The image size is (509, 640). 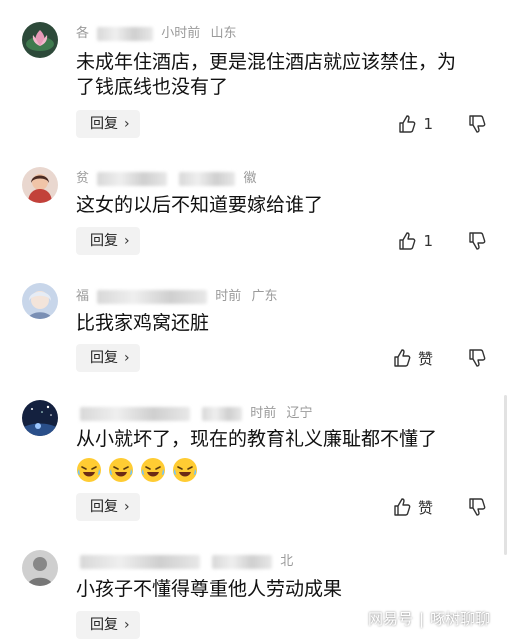 I want to click on comment-location: 北, so click(x=287, y=561).